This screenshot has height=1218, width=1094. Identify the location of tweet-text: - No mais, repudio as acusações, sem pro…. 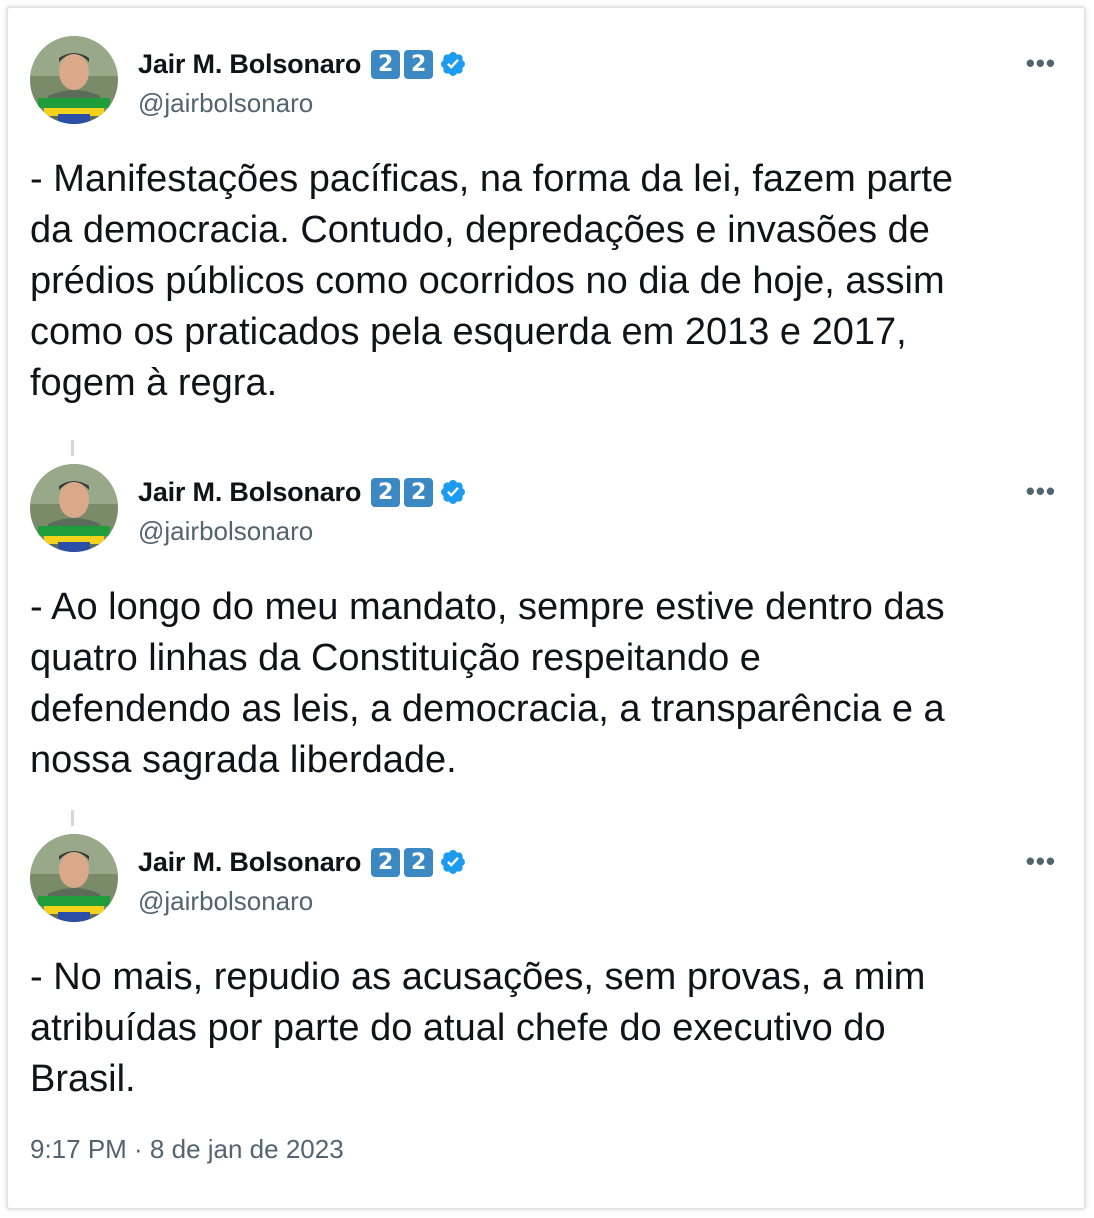
(478, 1028).